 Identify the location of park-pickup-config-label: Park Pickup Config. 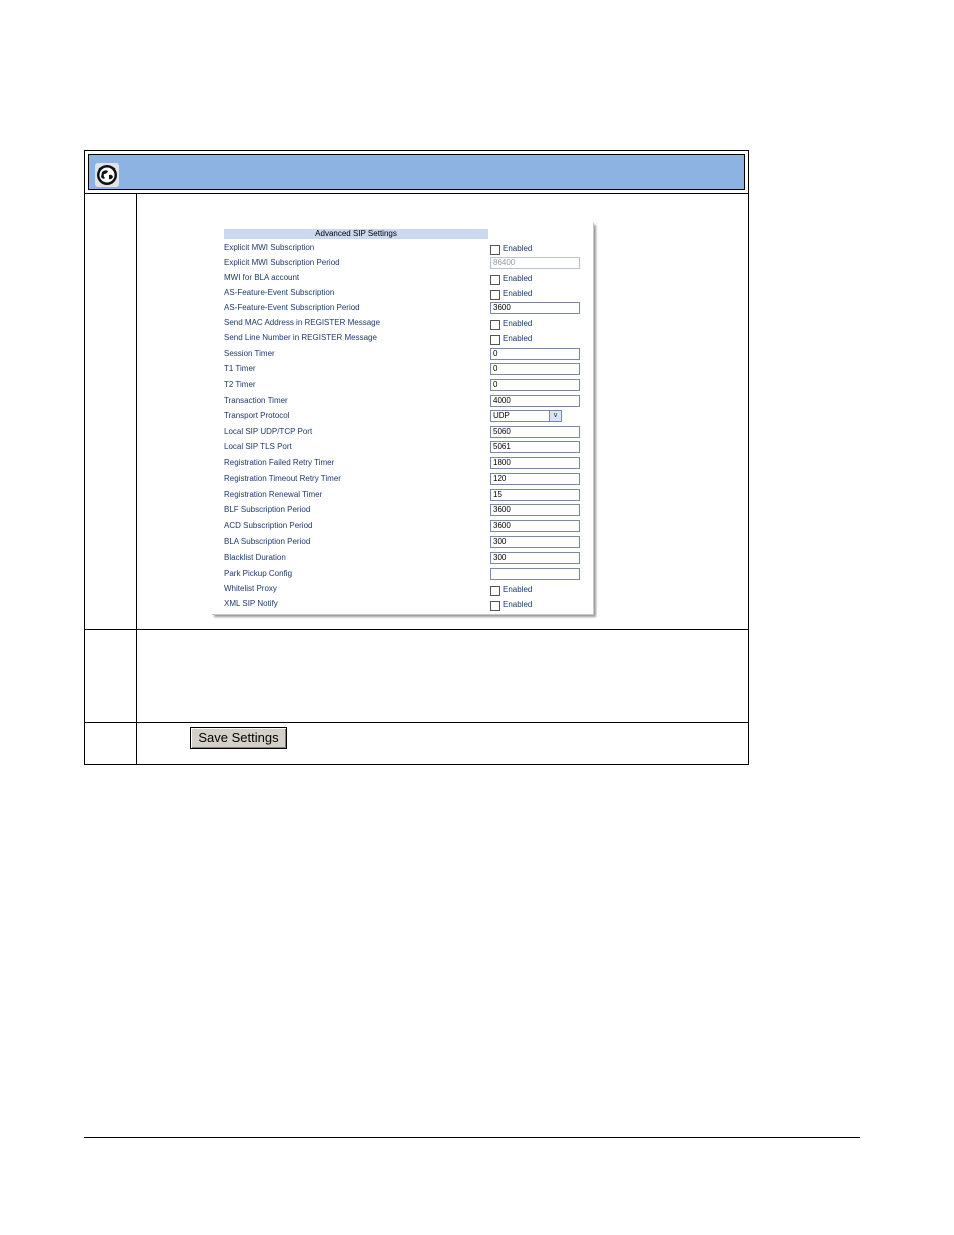
(258, 573).